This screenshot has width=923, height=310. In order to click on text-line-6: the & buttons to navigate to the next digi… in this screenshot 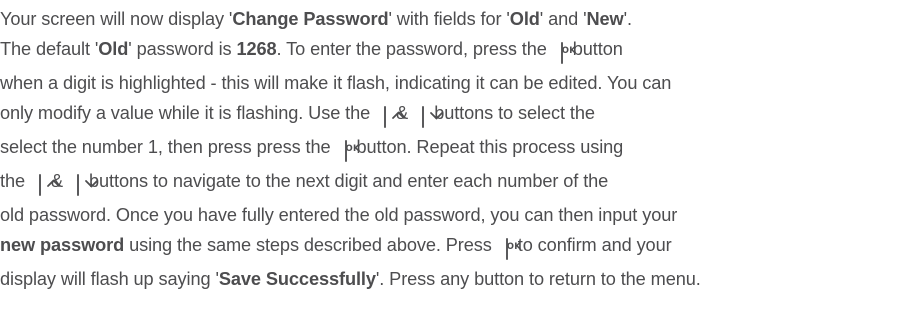, I will do `click(461, 183)`.